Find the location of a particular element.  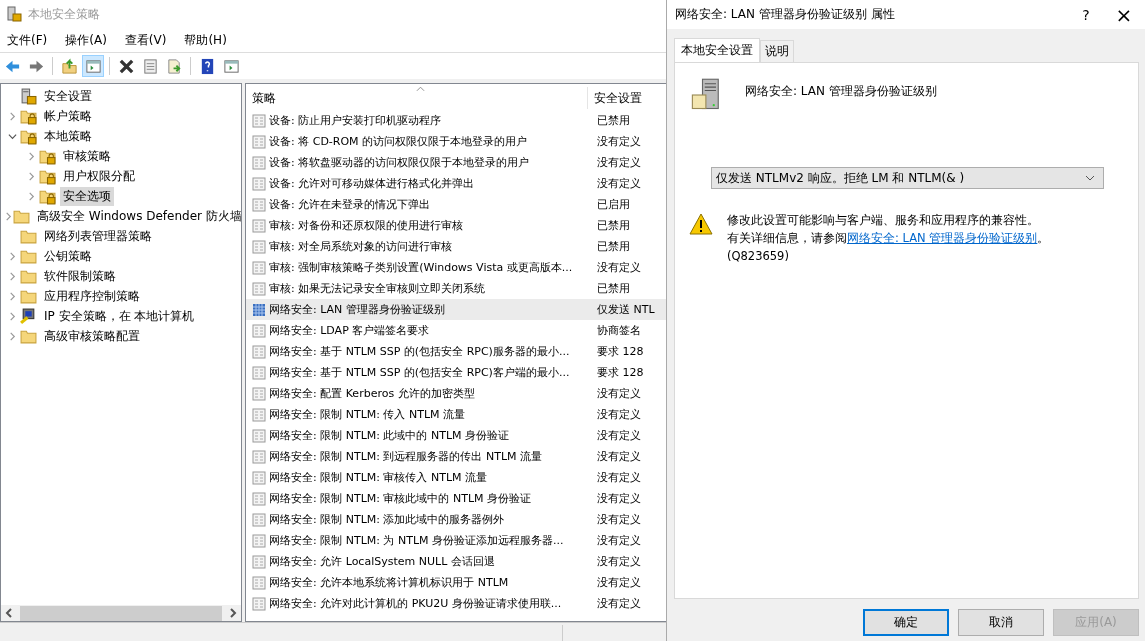

kb-reference: (Q823659) is located at coordinates (758, 256).